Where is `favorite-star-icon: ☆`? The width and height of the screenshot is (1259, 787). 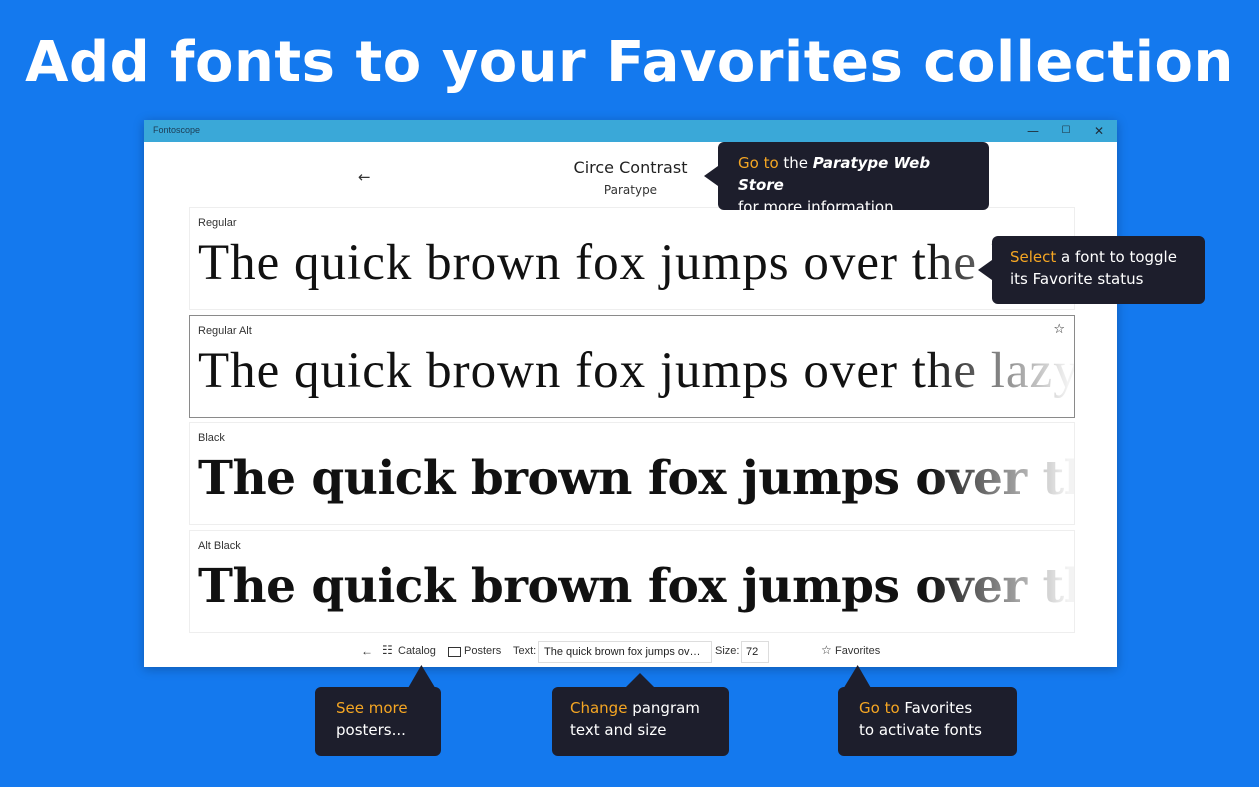 favorite-star-icon: ☆ is located at coordinates (1059, 329).